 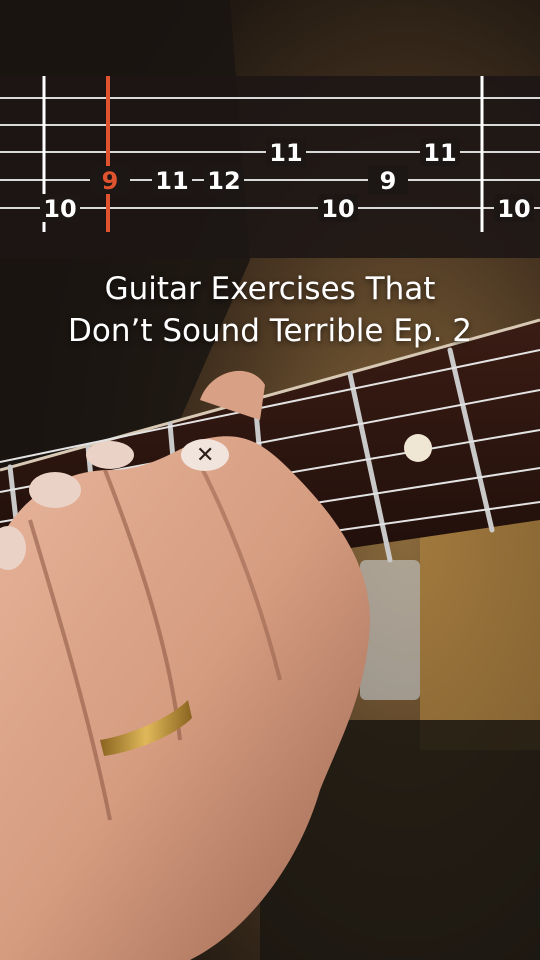 What do you see at coordinates (270, 331) in the screenshot?
I see `title-line-2: Don’t Sound Terrible Ep. 2` at bounding box center [270, 331].